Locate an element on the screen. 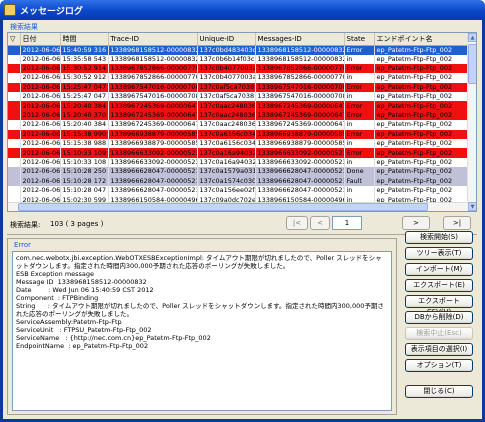 This screenshot has width=485, height=422. table-cell: 137c0a1574c030 is located at coordinates (226, 181).